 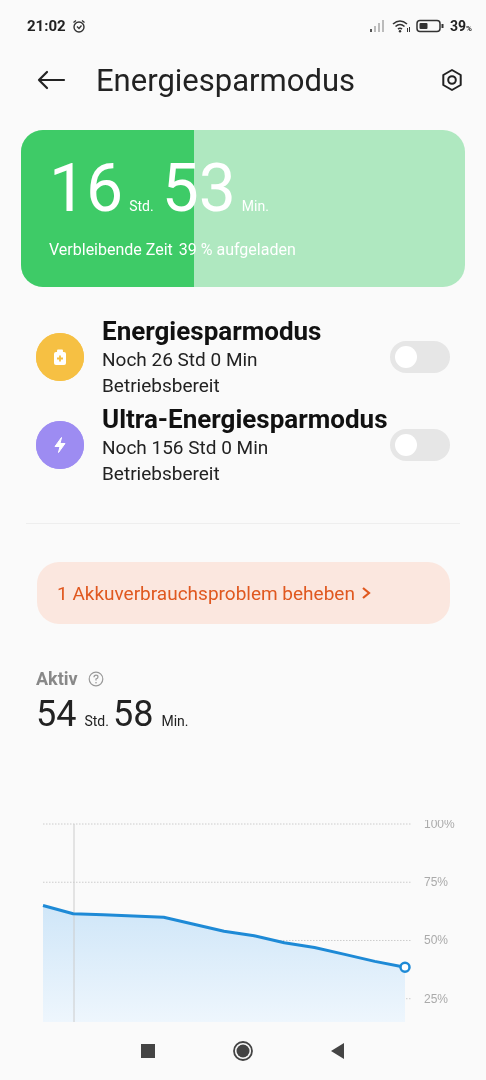 I want to click on axis-tick-label: 25%, so click(x=436, y=998).